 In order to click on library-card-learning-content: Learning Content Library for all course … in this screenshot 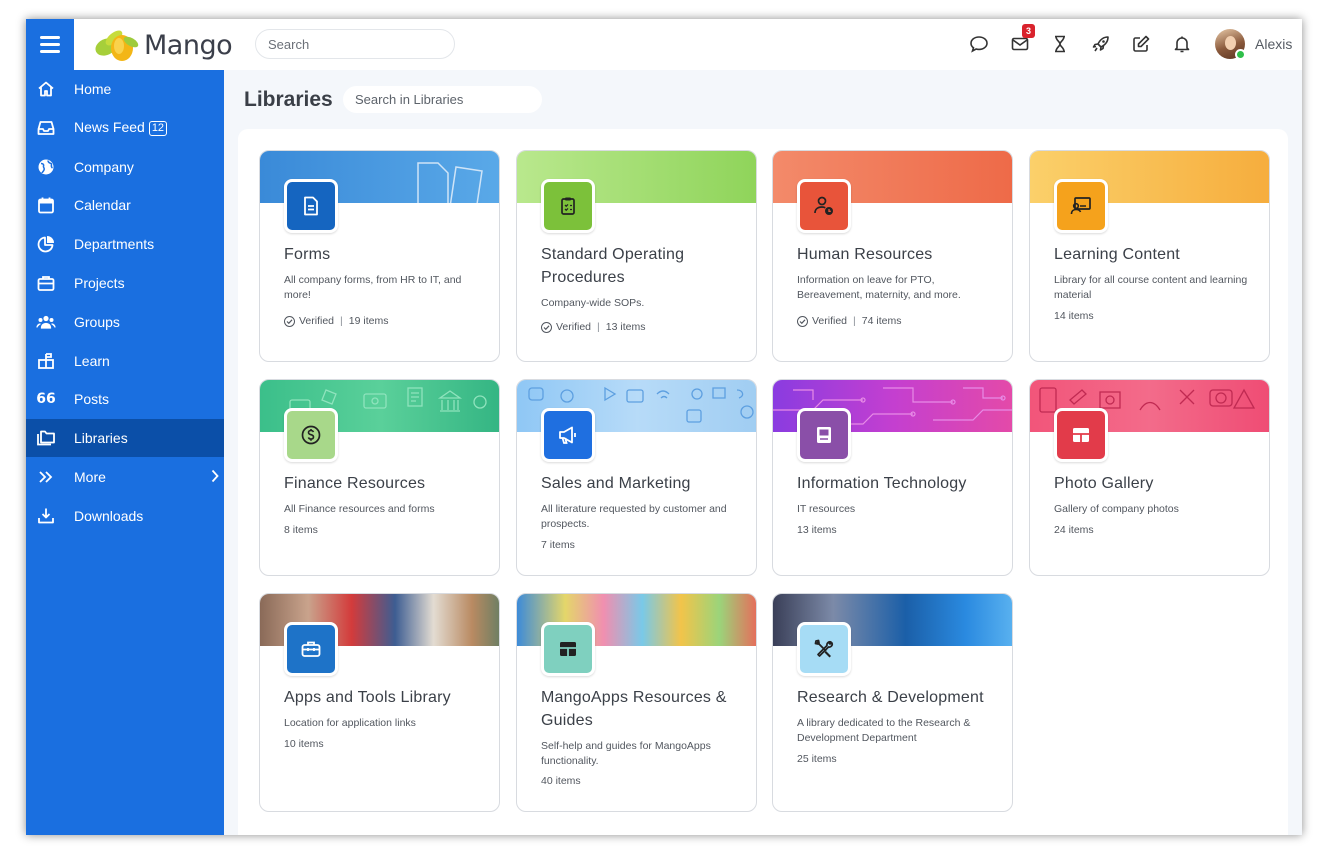, I will do `click(1149, 256)`.